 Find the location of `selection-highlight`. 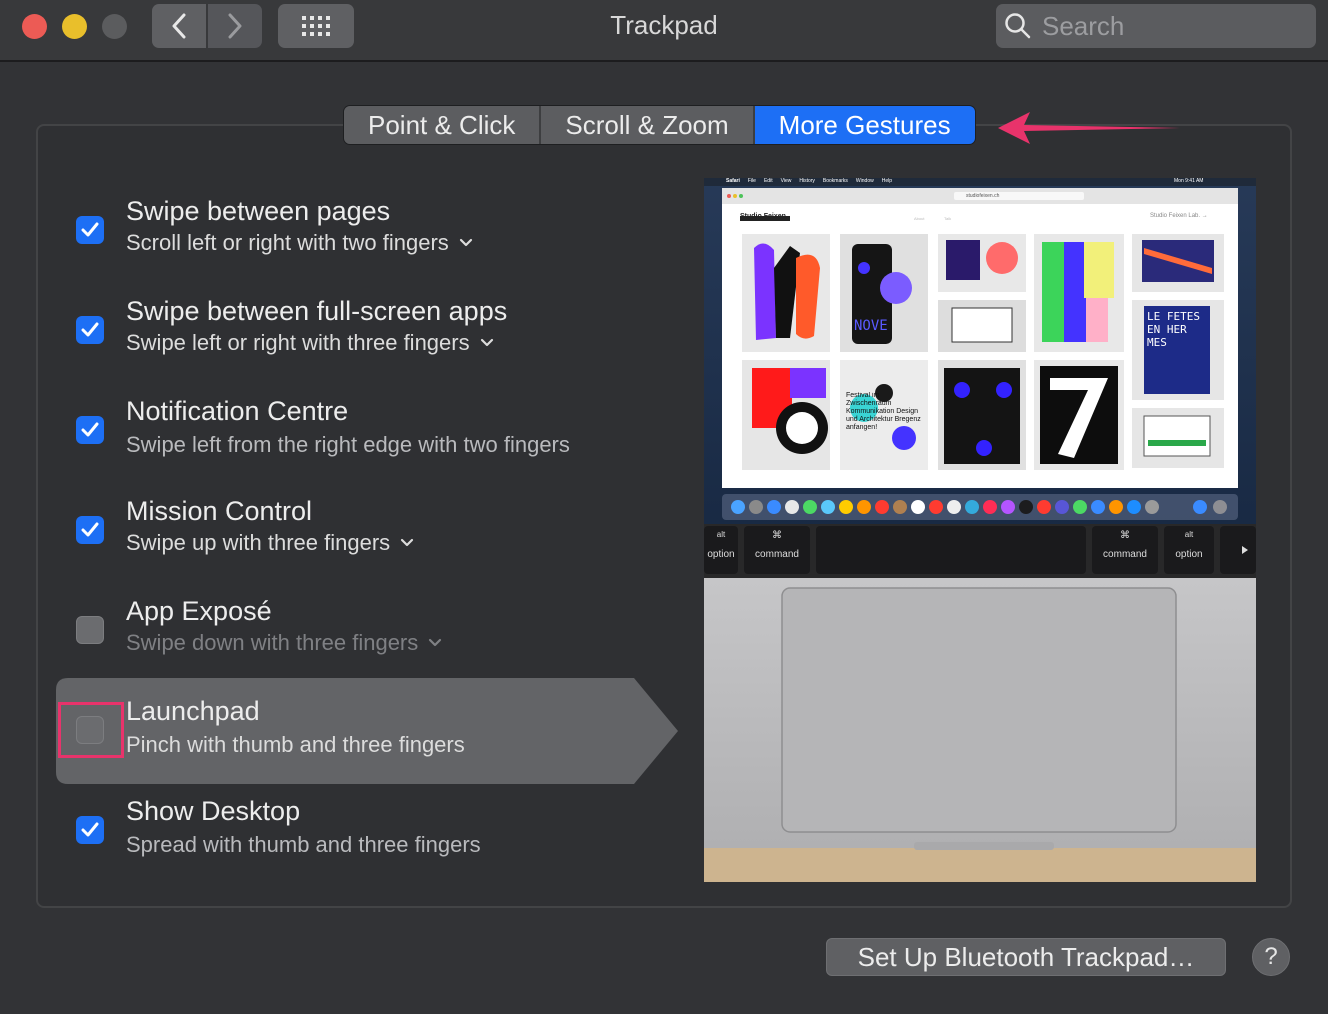

selection-highlight is located at coordinates (367, 731).